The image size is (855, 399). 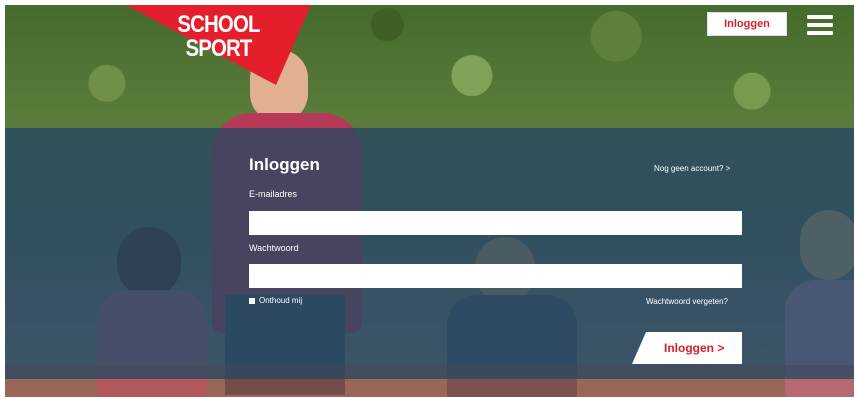 I want to click on hamburger-menu-icon, so click(x=820, y=25).